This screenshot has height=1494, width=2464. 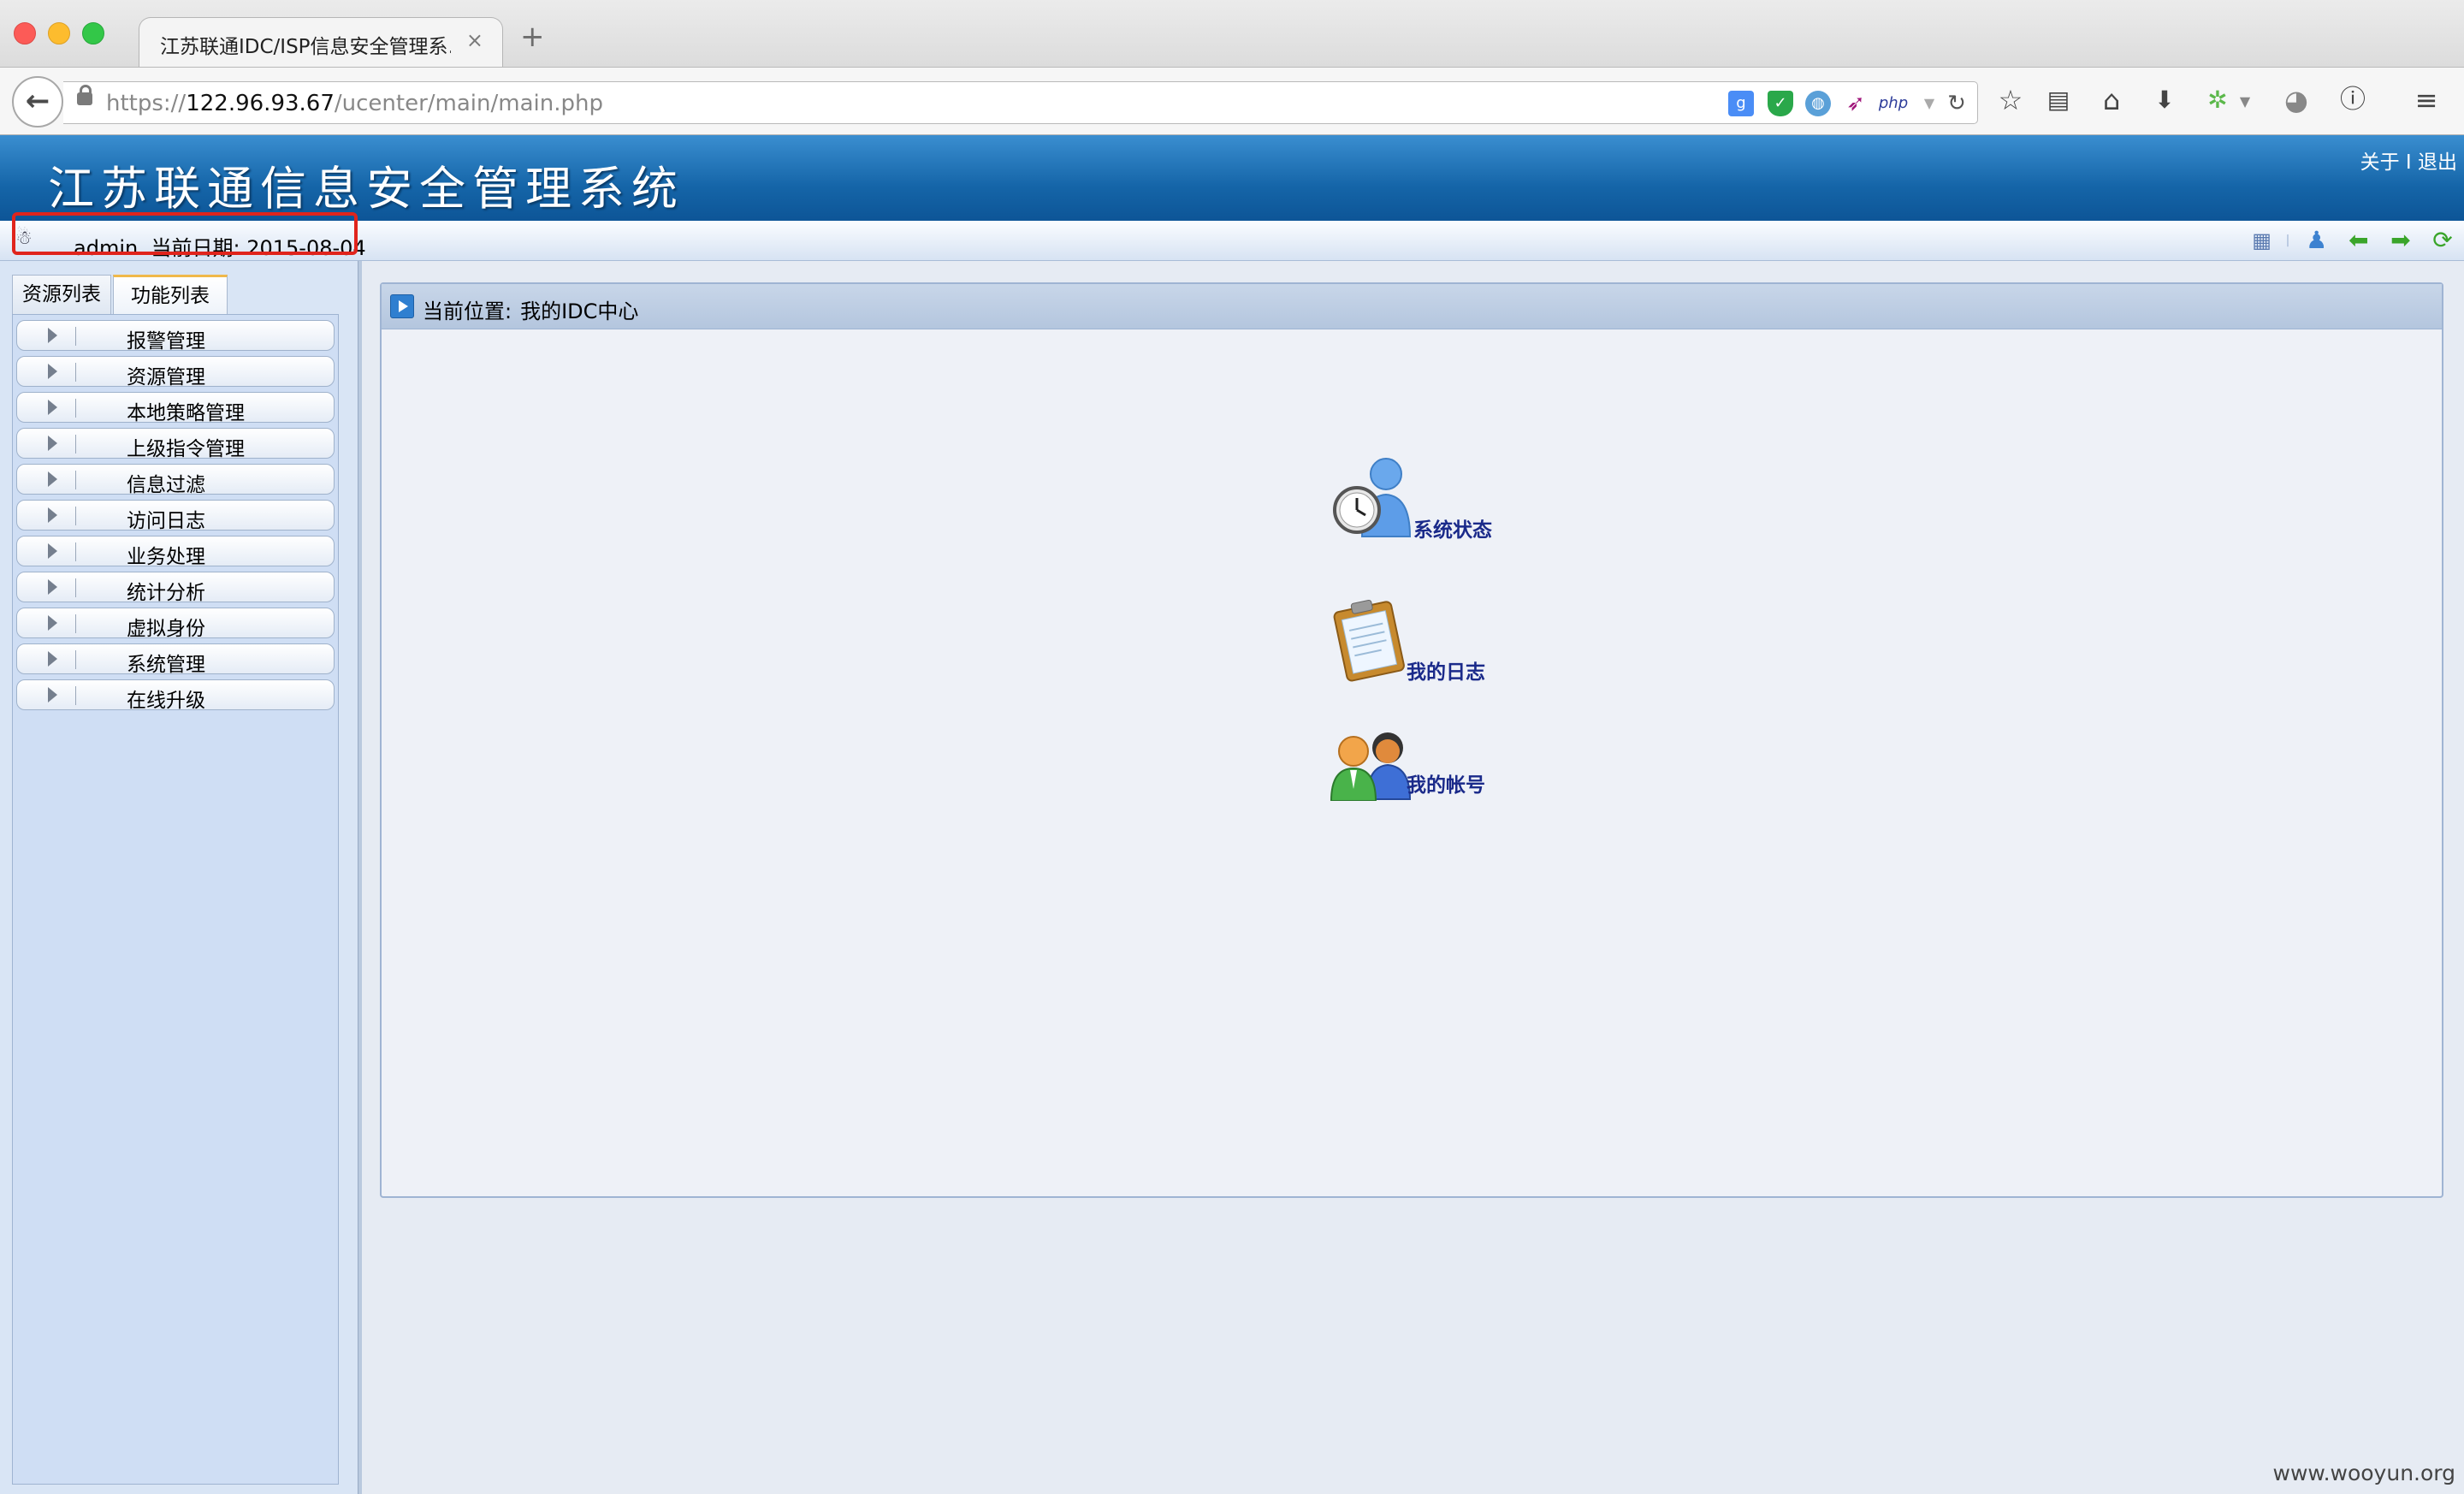 What do you see at coordinates (166, 593) in the screenshot?
I see `menu-item-label: 统计分析` at bounding box center [166, 593].